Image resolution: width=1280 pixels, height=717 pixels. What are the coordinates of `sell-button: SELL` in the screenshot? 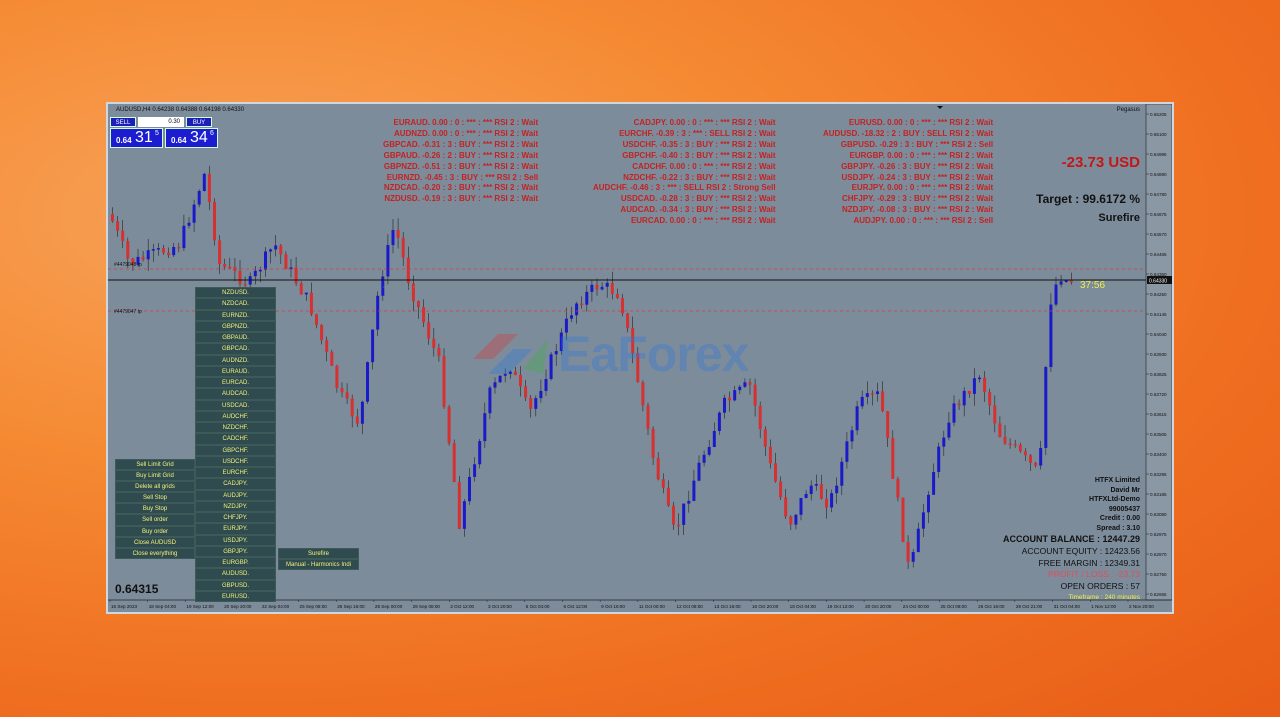 It's located at (123, 122).